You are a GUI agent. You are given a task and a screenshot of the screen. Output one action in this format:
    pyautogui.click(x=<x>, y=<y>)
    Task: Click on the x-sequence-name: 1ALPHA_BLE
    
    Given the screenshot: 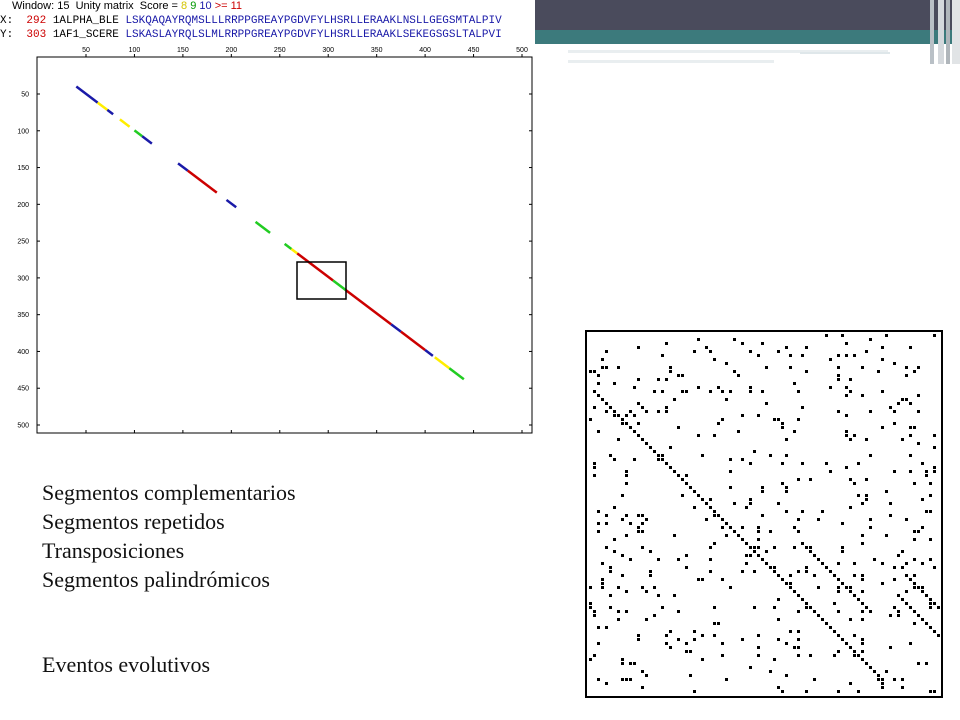 What is the action you would take?
    pyautogui.click(x=85, y=21)
    